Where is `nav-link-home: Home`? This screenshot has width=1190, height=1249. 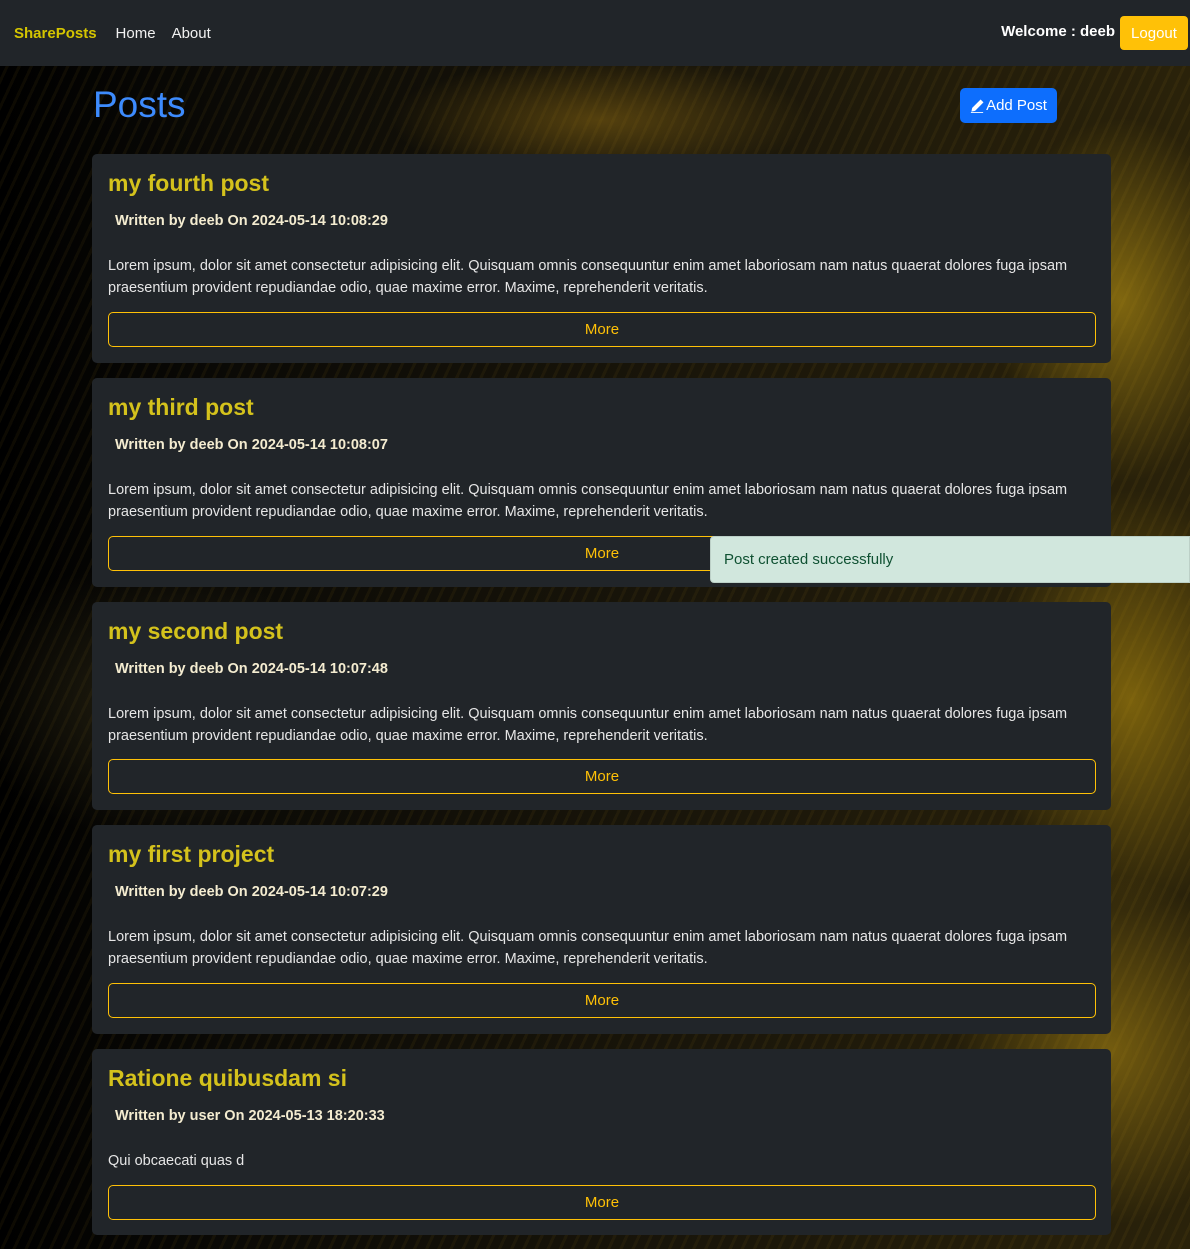 nav-link-home: Home is located at coordinates (136, 33).